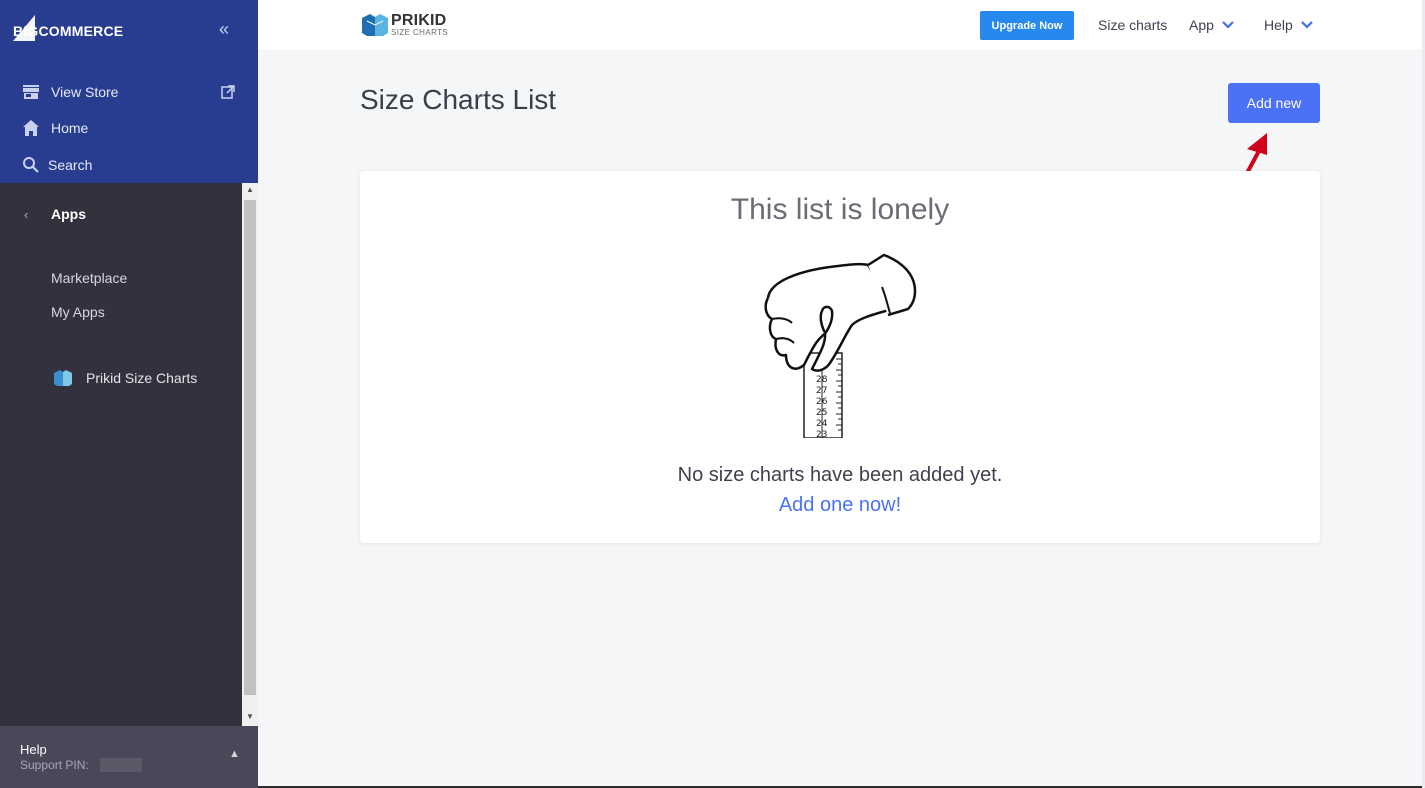 This screenshot has height=788, width=1425. Describe the element at coordinates (840, 505) in the screenshot. I see `add-one-now-link: Add one now!` at that location.